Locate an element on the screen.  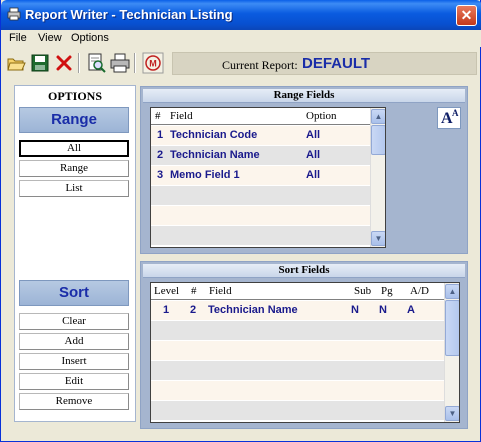
table-row: 3 Memo Field 1 All is located at coordinates (260, 175).